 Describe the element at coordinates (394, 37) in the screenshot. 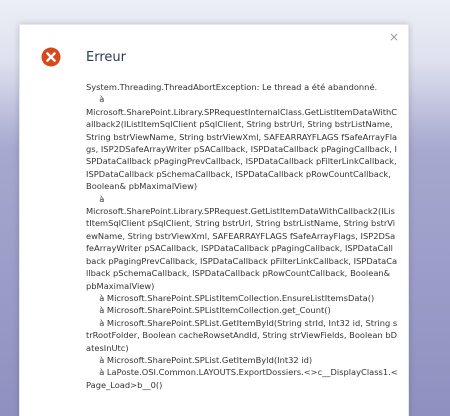

I see `close-button: ×` at that location.